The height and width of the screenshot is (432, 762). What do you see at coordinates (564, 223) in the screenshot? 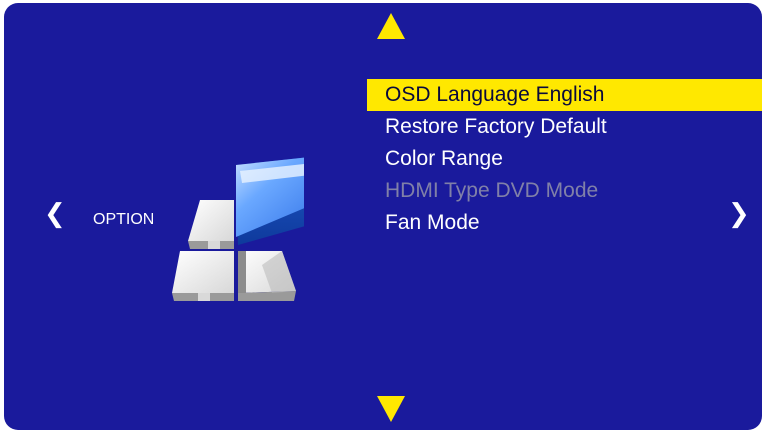
I see `menu-item-fan-mode: Fan Mode` at bounding box center [564, 223].